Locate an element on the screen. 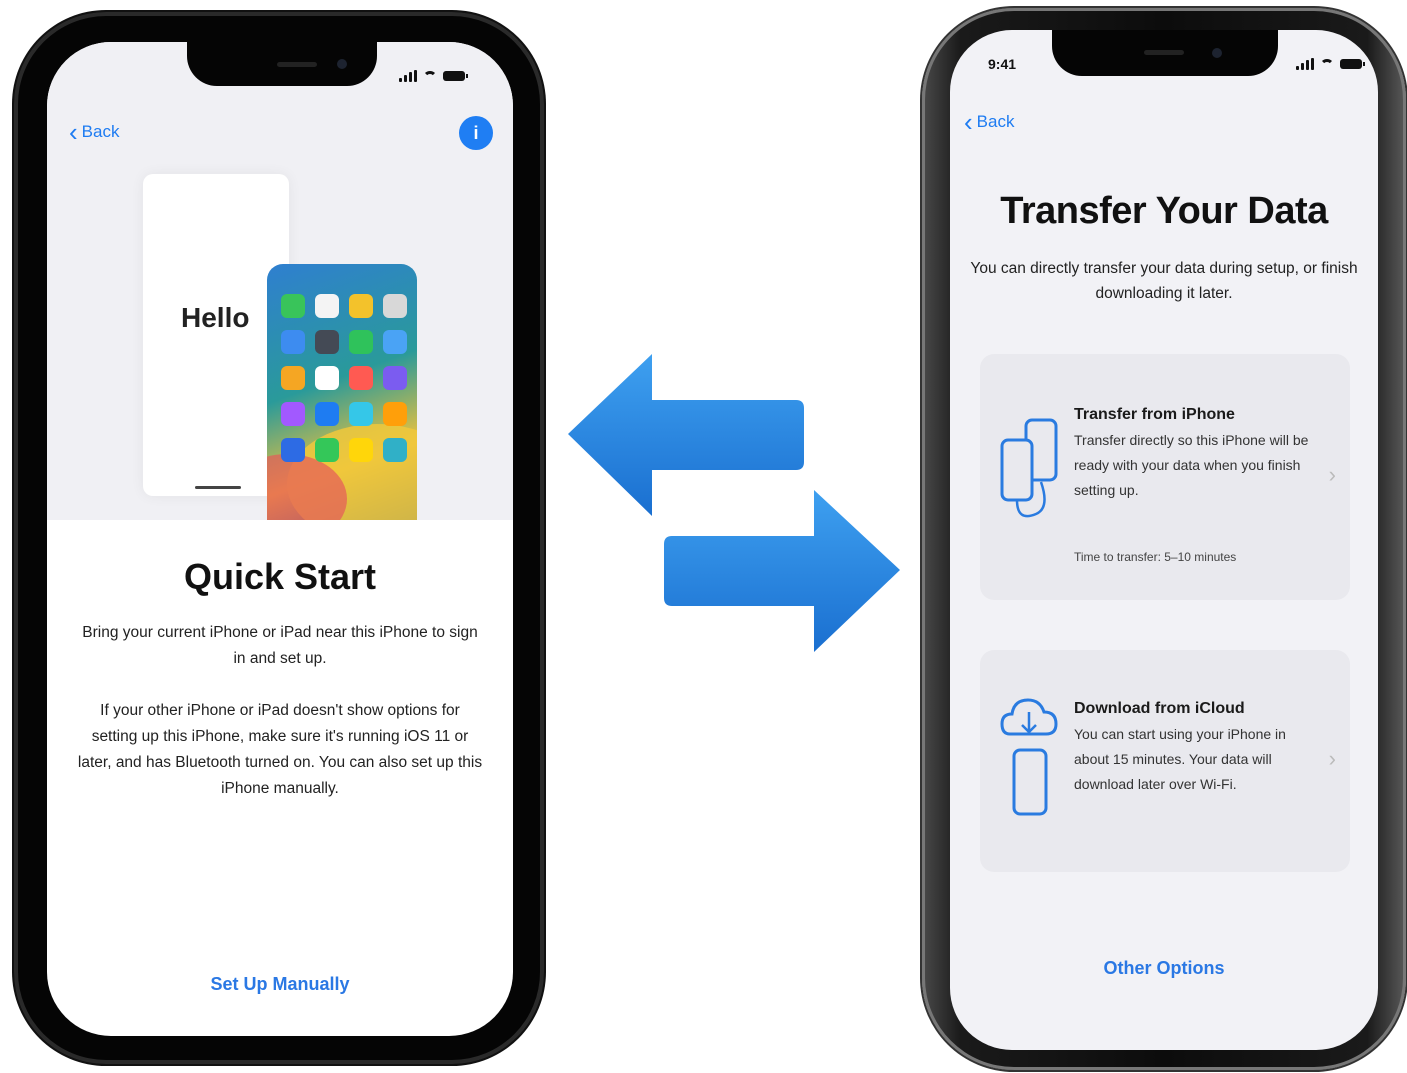  option-title: Transfer from iPhone is located at coordinates (1154, 414).